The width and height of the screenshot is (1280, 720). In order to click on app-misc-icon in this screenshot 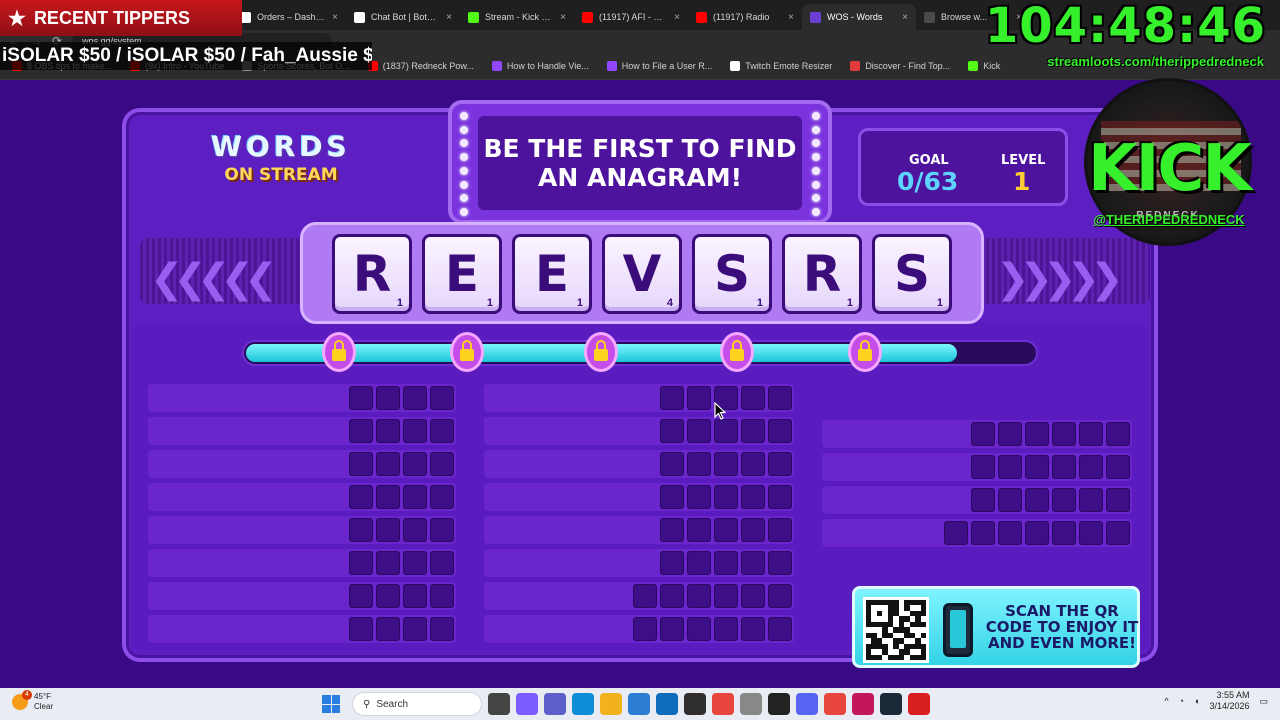, I will do `click(751, 704)`.